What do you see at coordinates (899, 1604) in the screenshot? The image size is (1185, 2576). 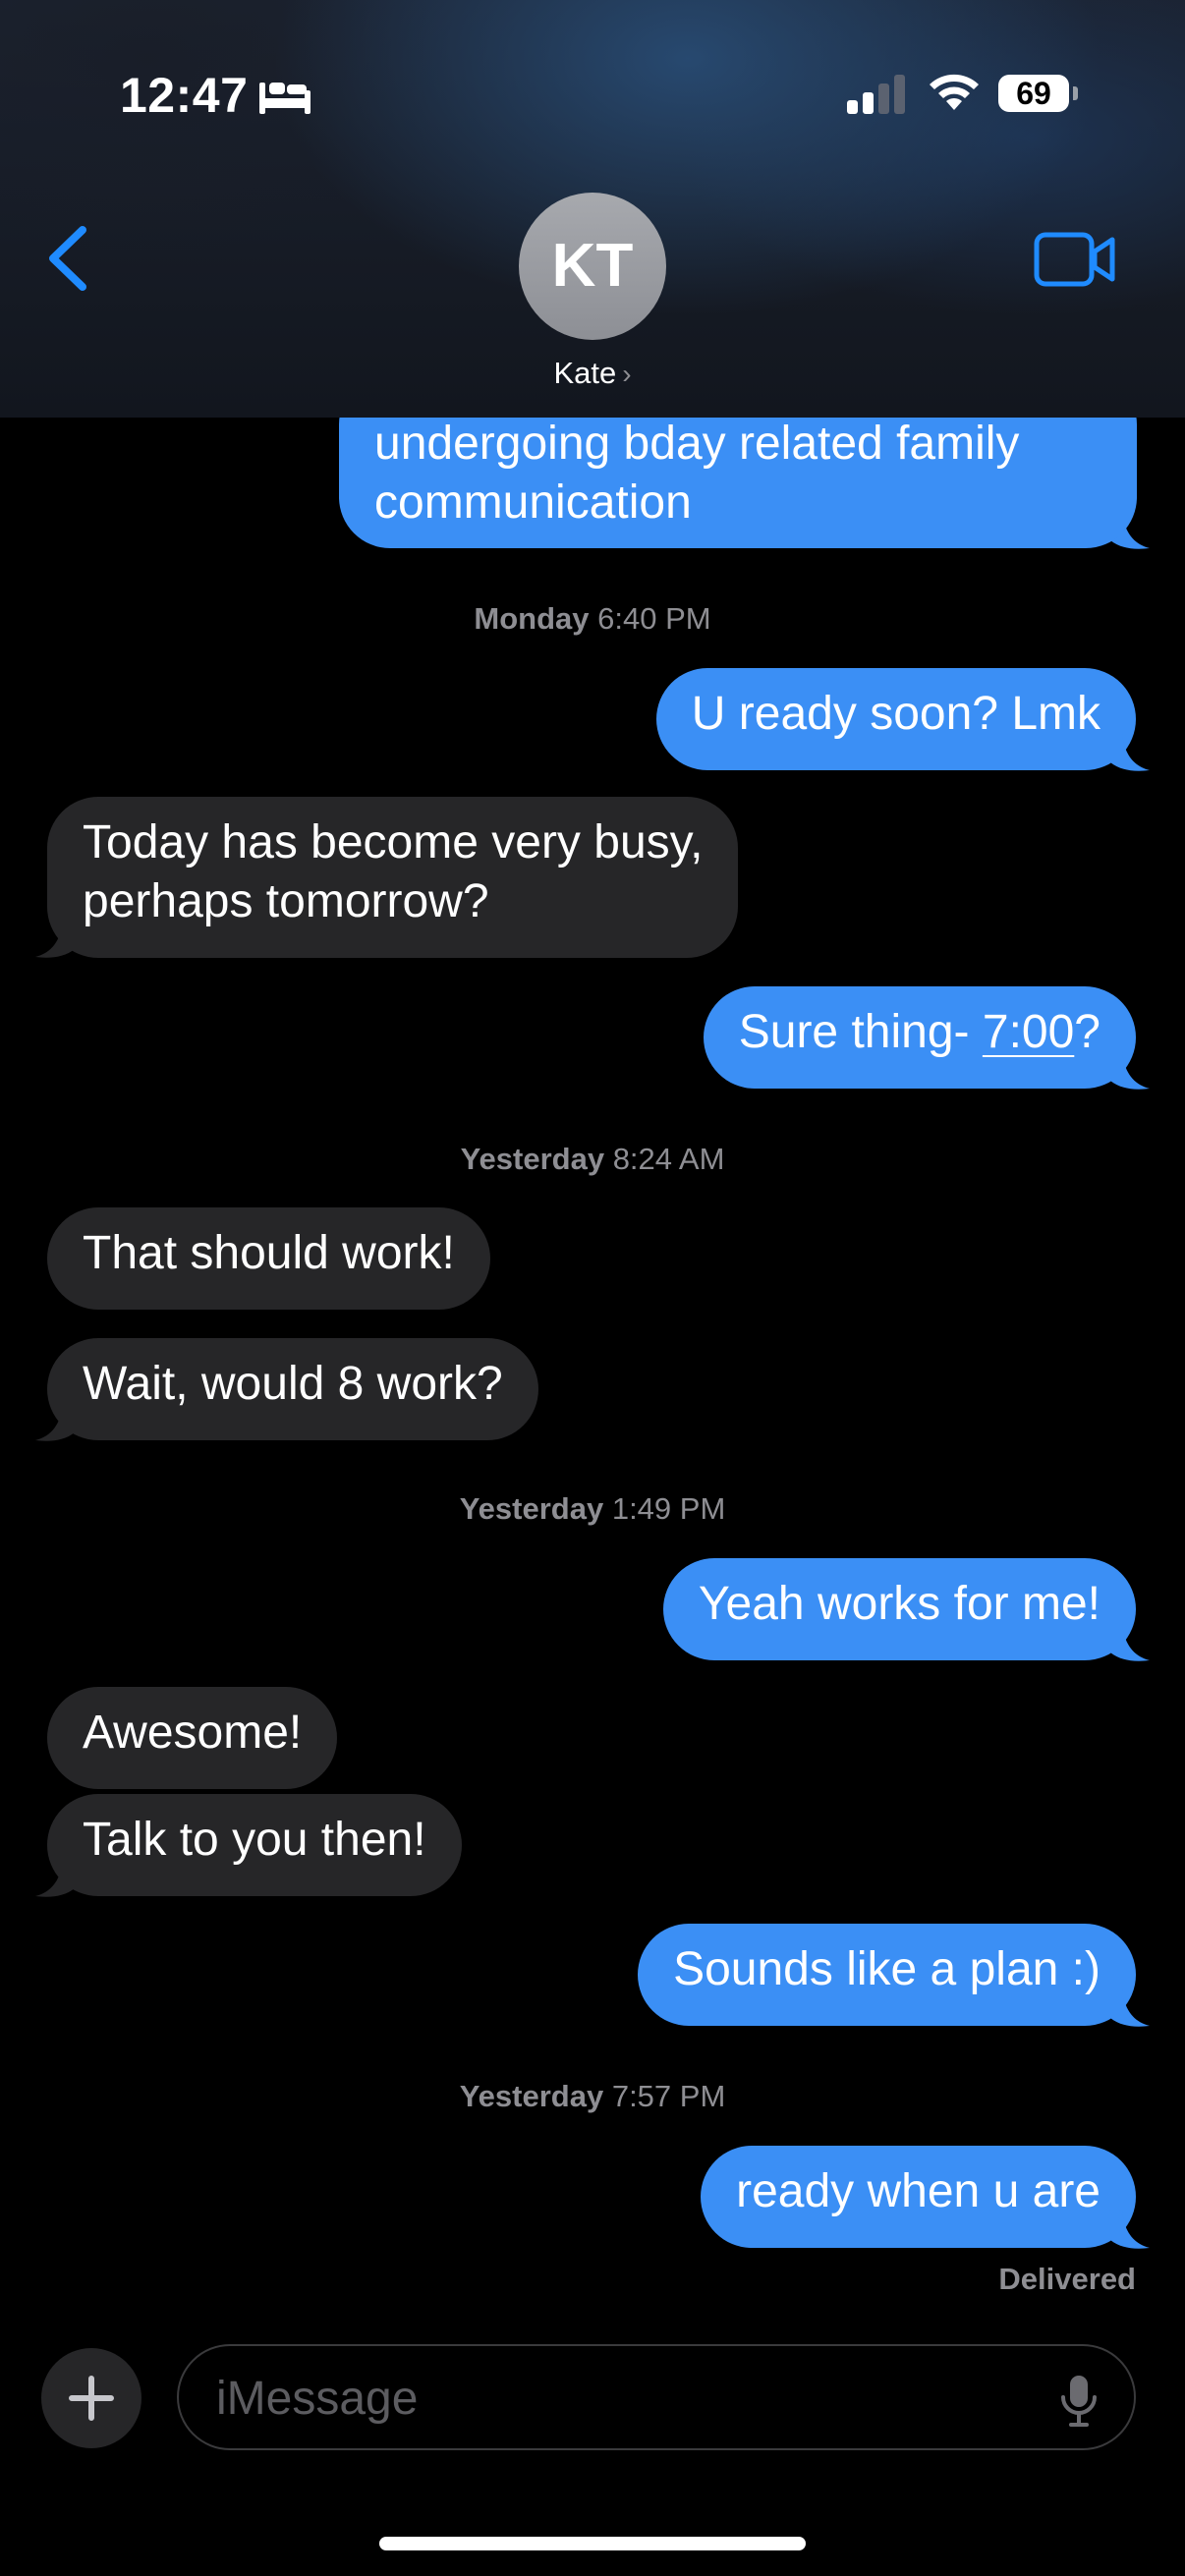 I see `message-text: Yeah works for me!` at bounding box center [899, 1604].